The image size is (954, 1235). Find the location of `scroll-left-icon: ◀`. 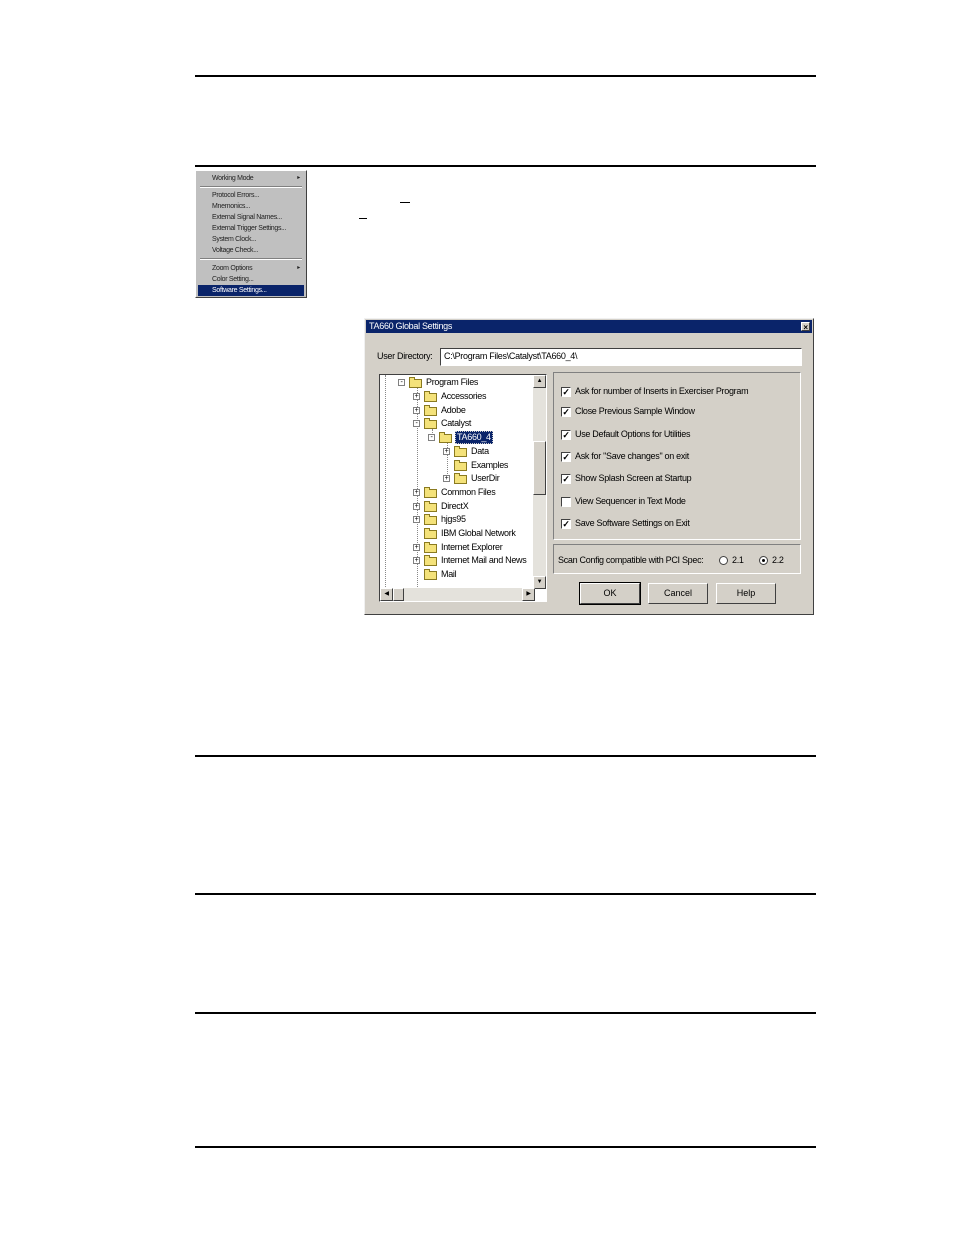

scroll-left-icon: ◀ is located at coordinates (386, 594).